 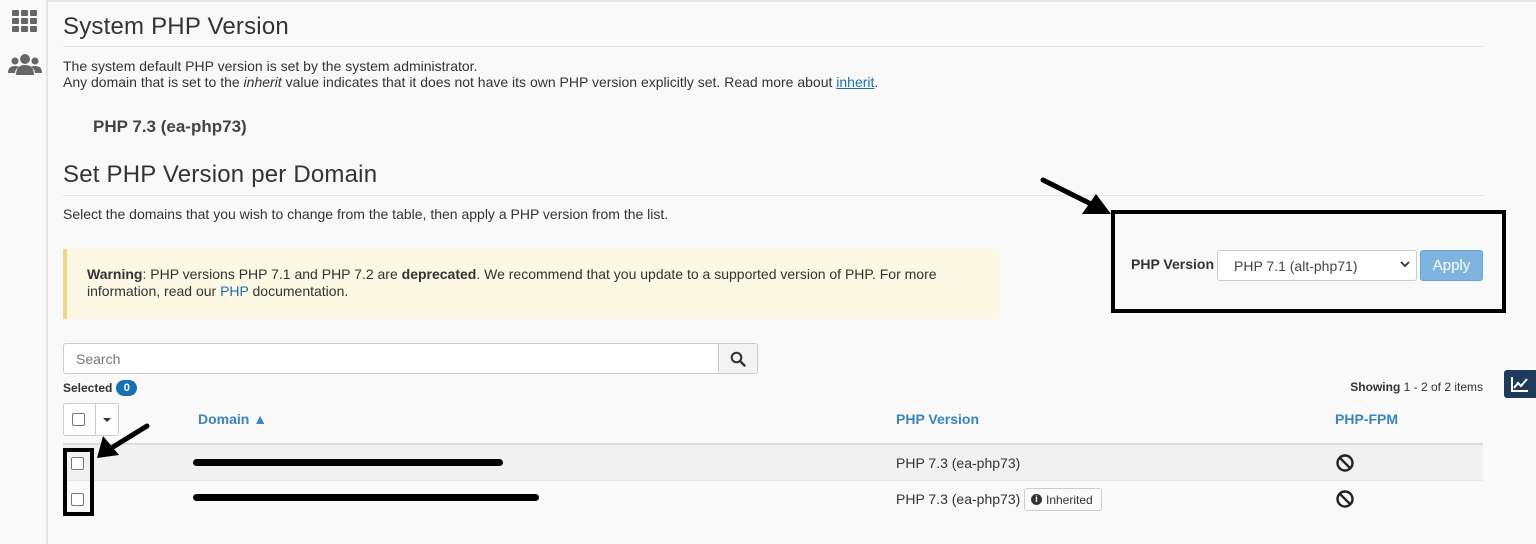 What do you see at coordinates (91, 419) in the screenshot?
I see `bulk-select` at bounding box center [91, 419].